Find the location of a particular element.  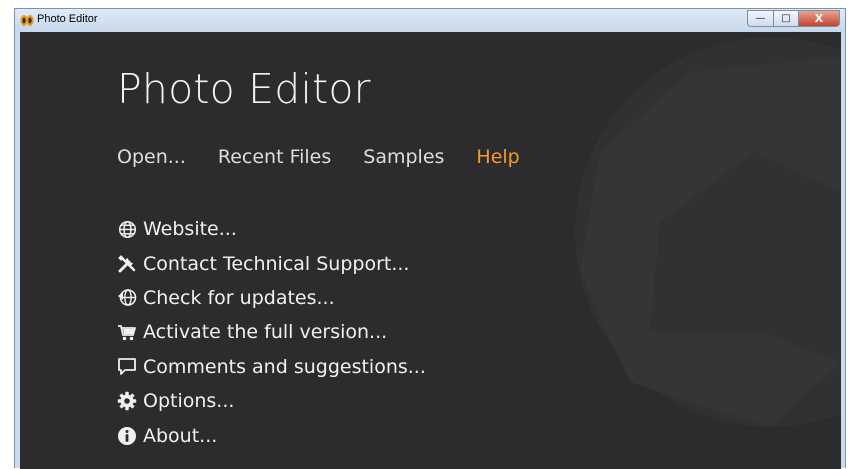

tab-recent-files: Recent Files is located at coordinates (274, 157).